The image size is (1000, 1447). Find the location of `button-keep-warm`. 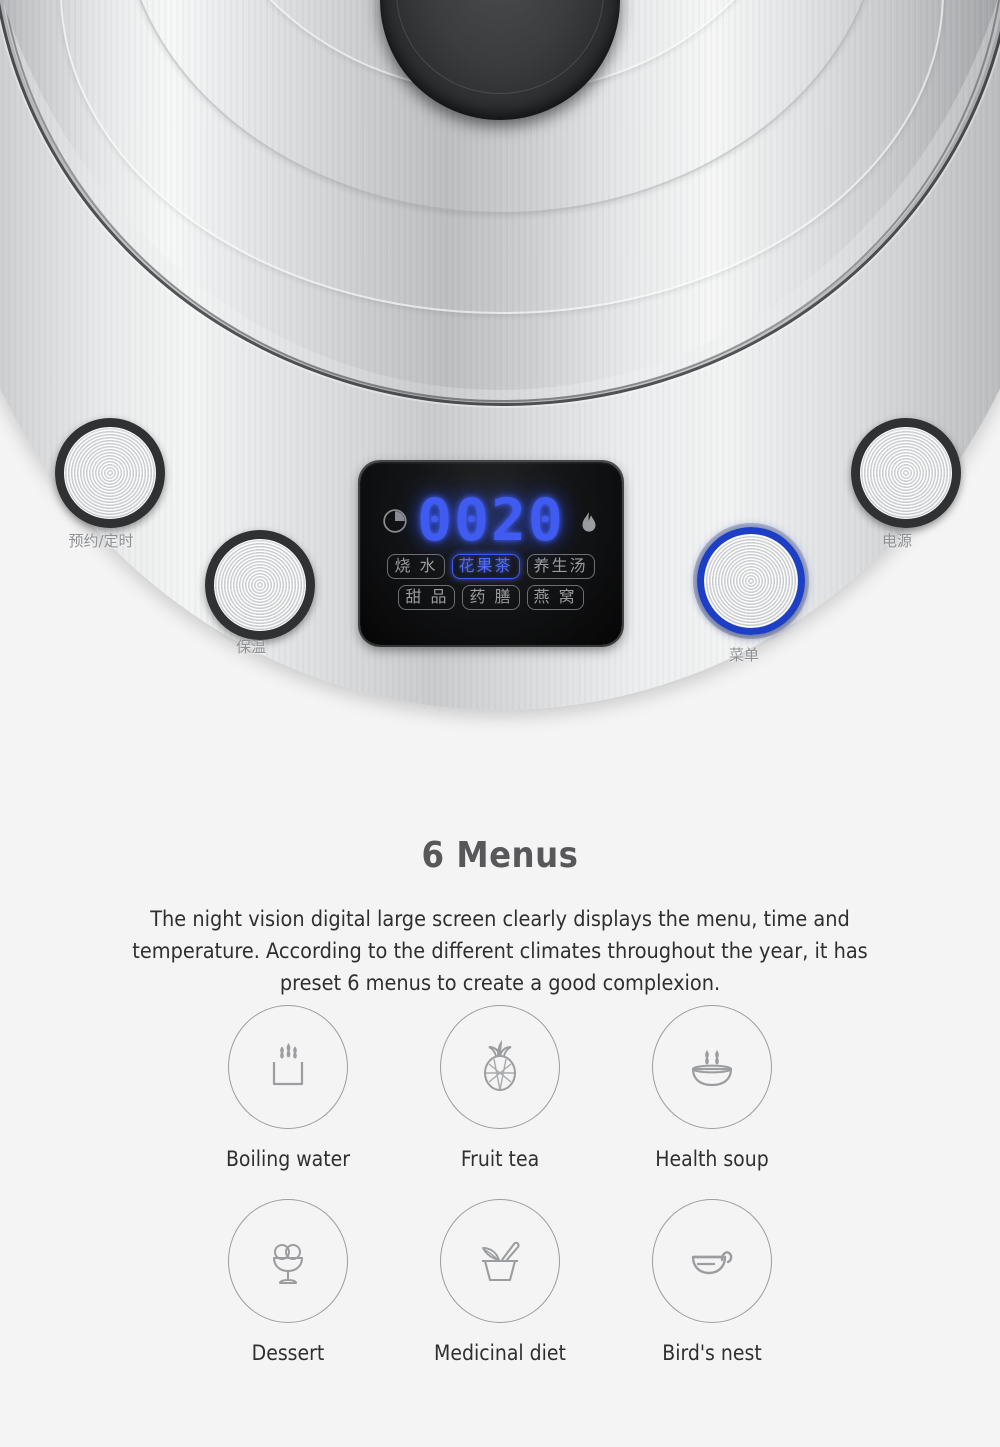

button-keep-warm is located at coordinates (260, 585).